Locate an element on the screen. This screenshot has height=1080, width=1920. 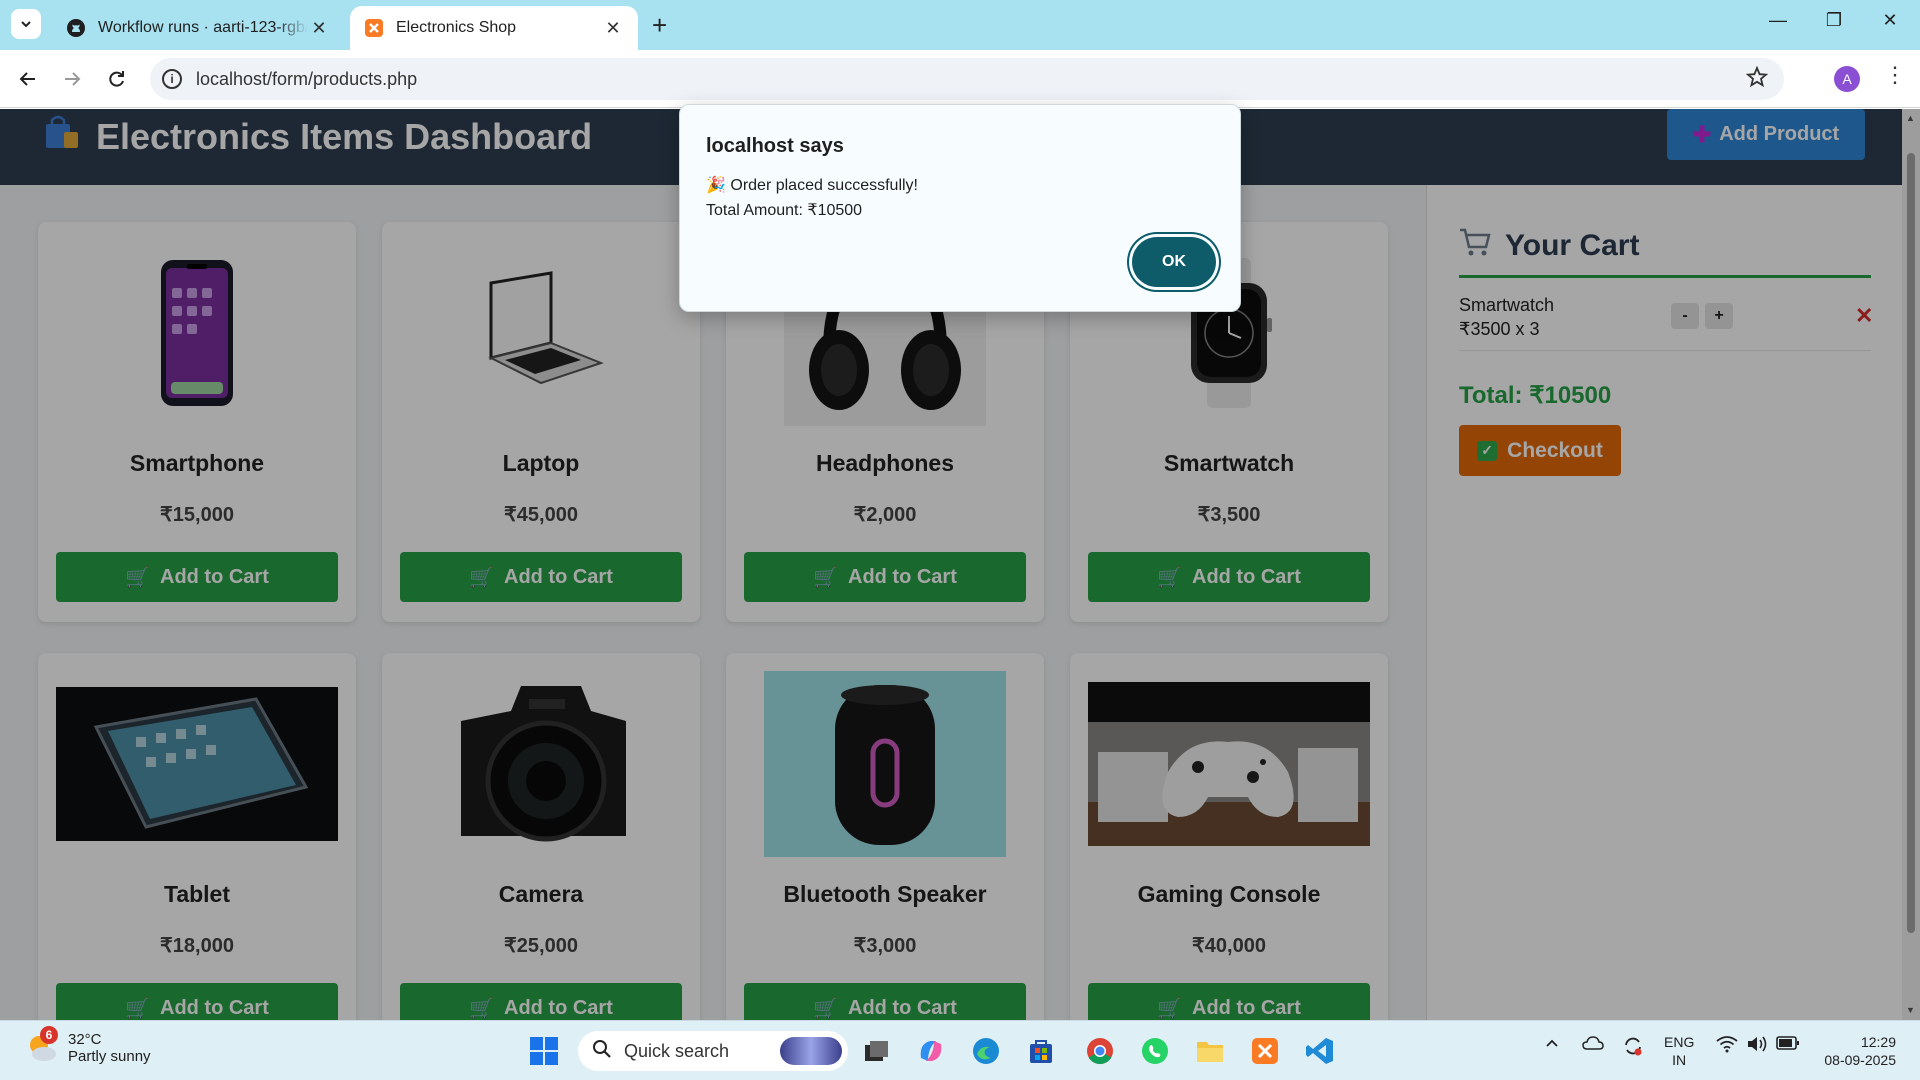
dialog-message-line-1: 🎉 Order placed successfully! is located at coordinates (812, 185).